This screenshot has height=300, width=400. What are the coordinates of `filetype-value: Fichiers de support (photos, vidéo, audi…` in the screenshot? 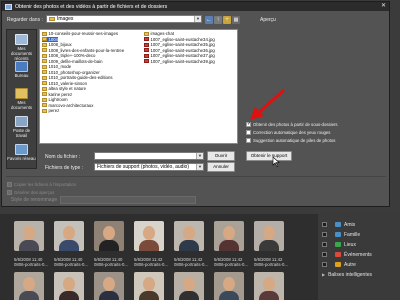 It's located at (143, 167).